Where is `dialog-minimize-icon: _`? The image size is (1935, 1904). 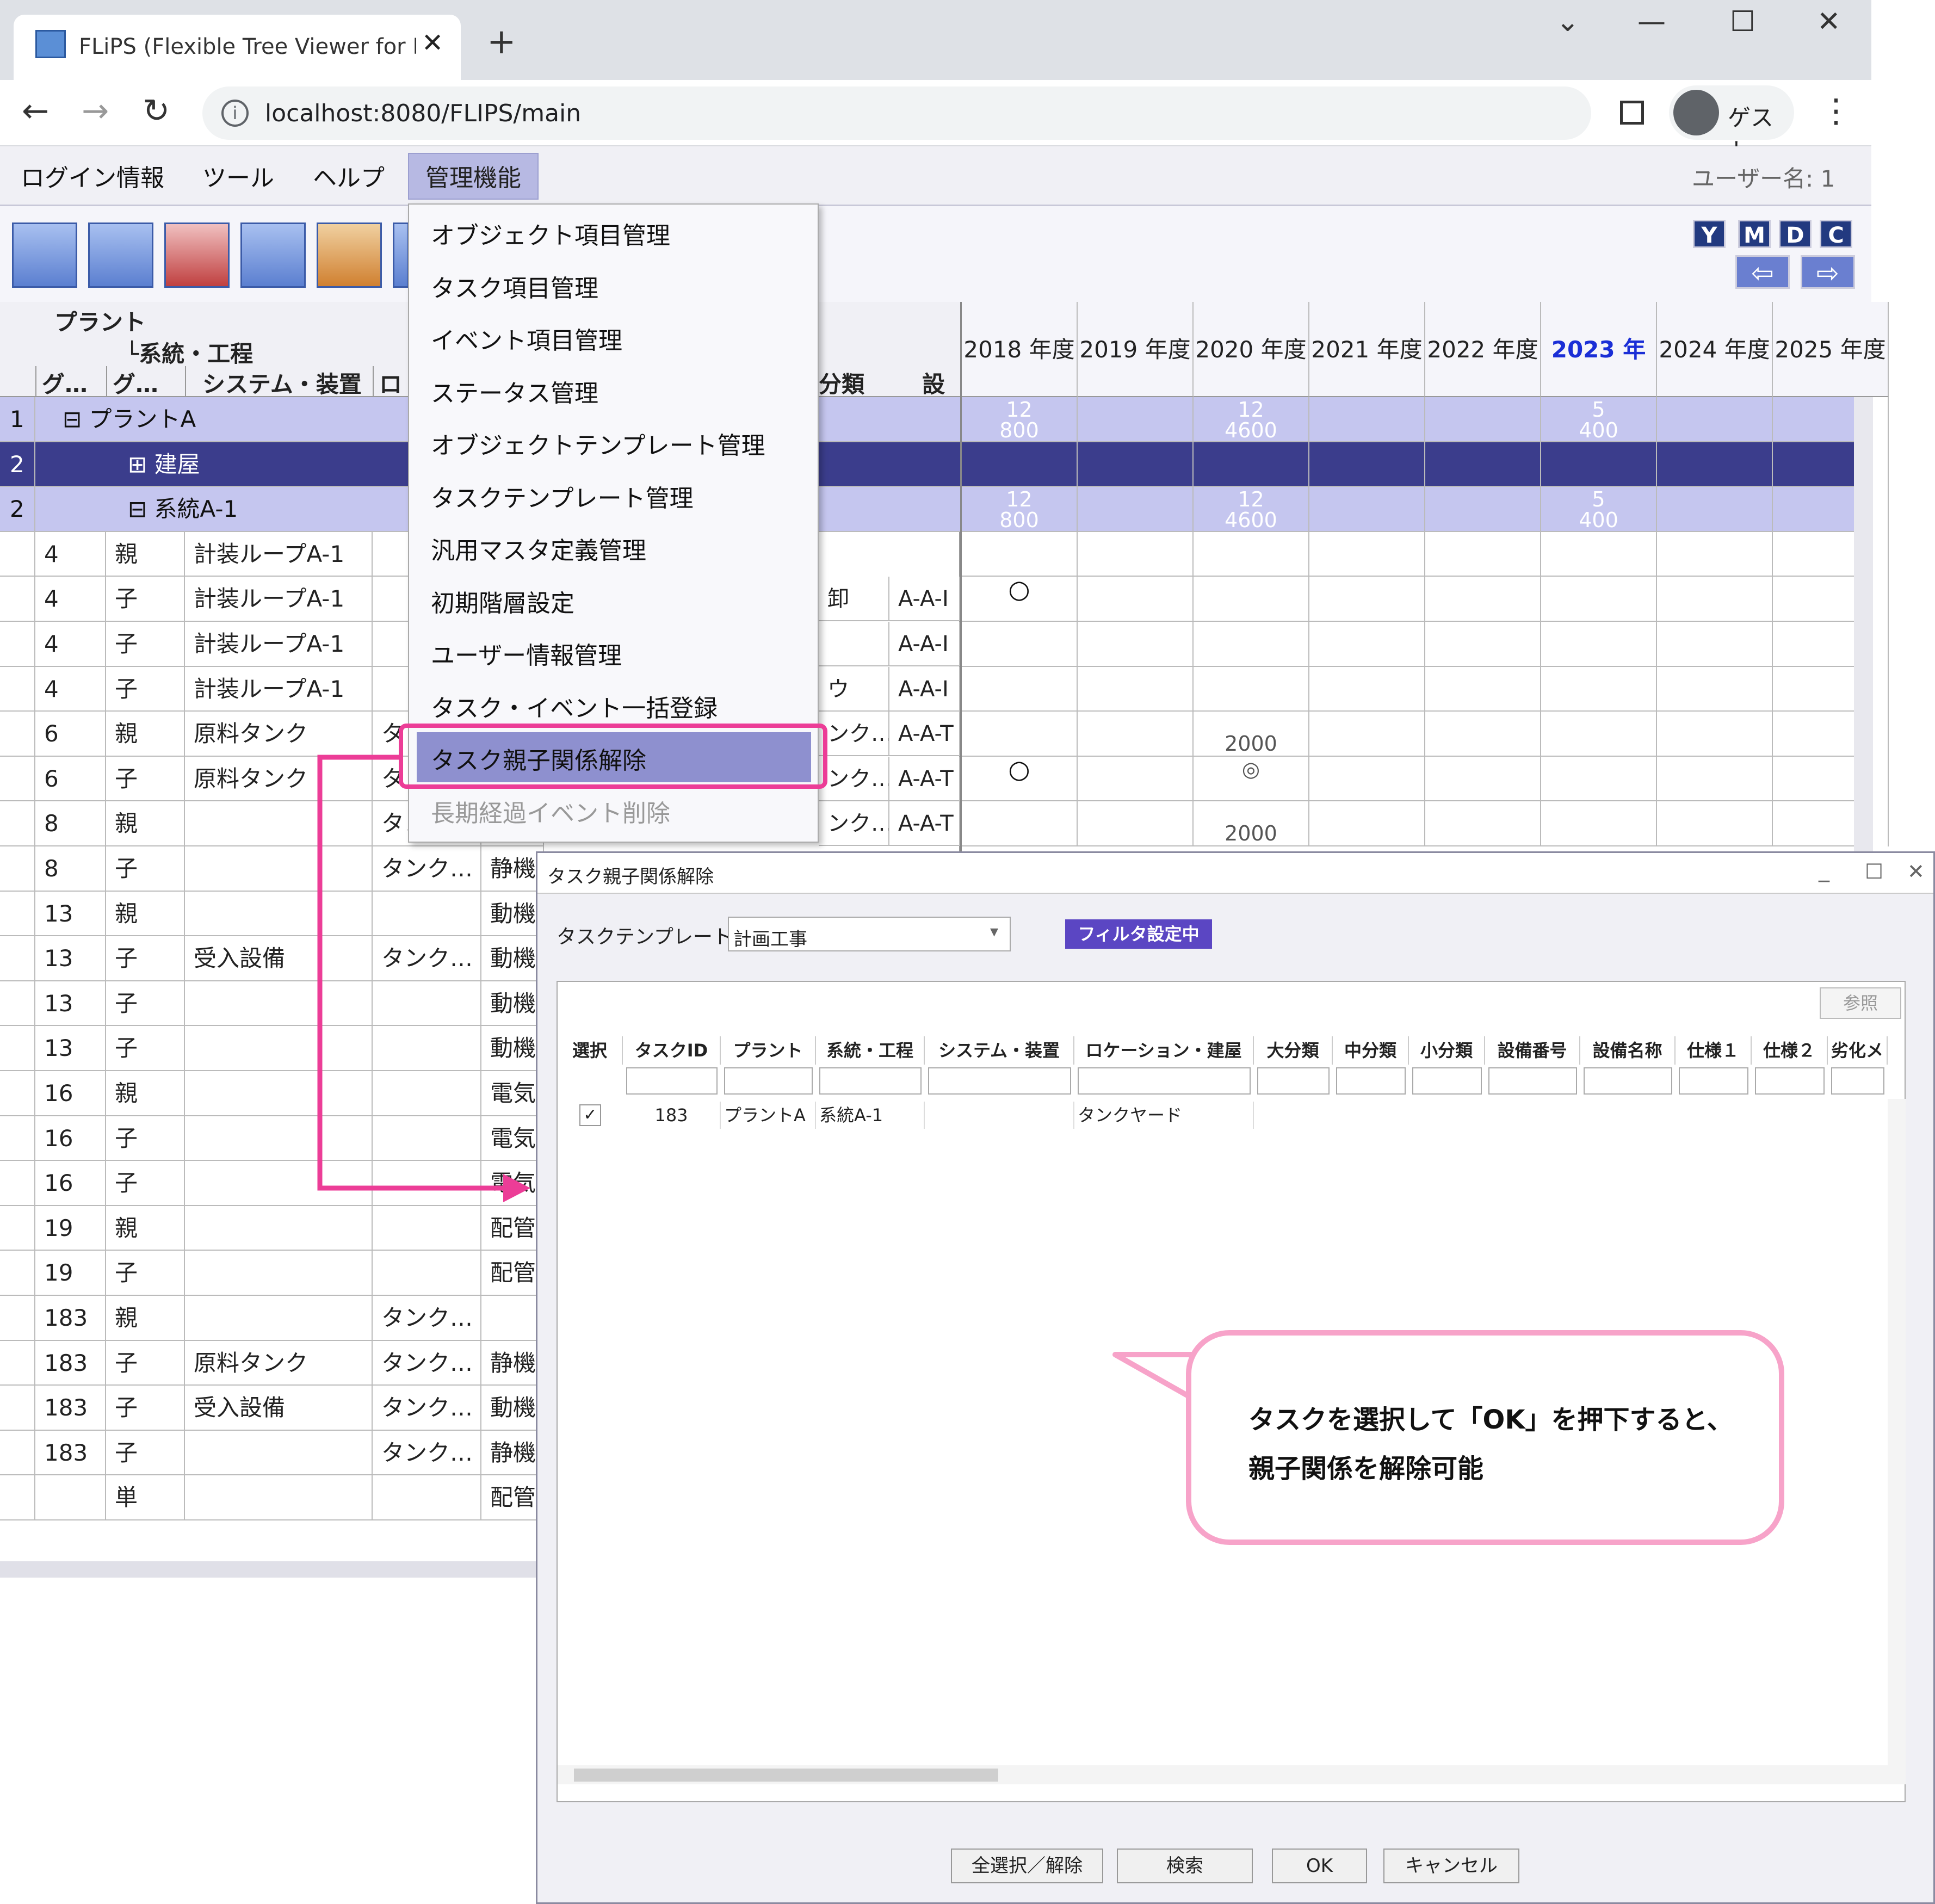
dialog-minimize-icon: _ is located at coordinates (1824, 870).